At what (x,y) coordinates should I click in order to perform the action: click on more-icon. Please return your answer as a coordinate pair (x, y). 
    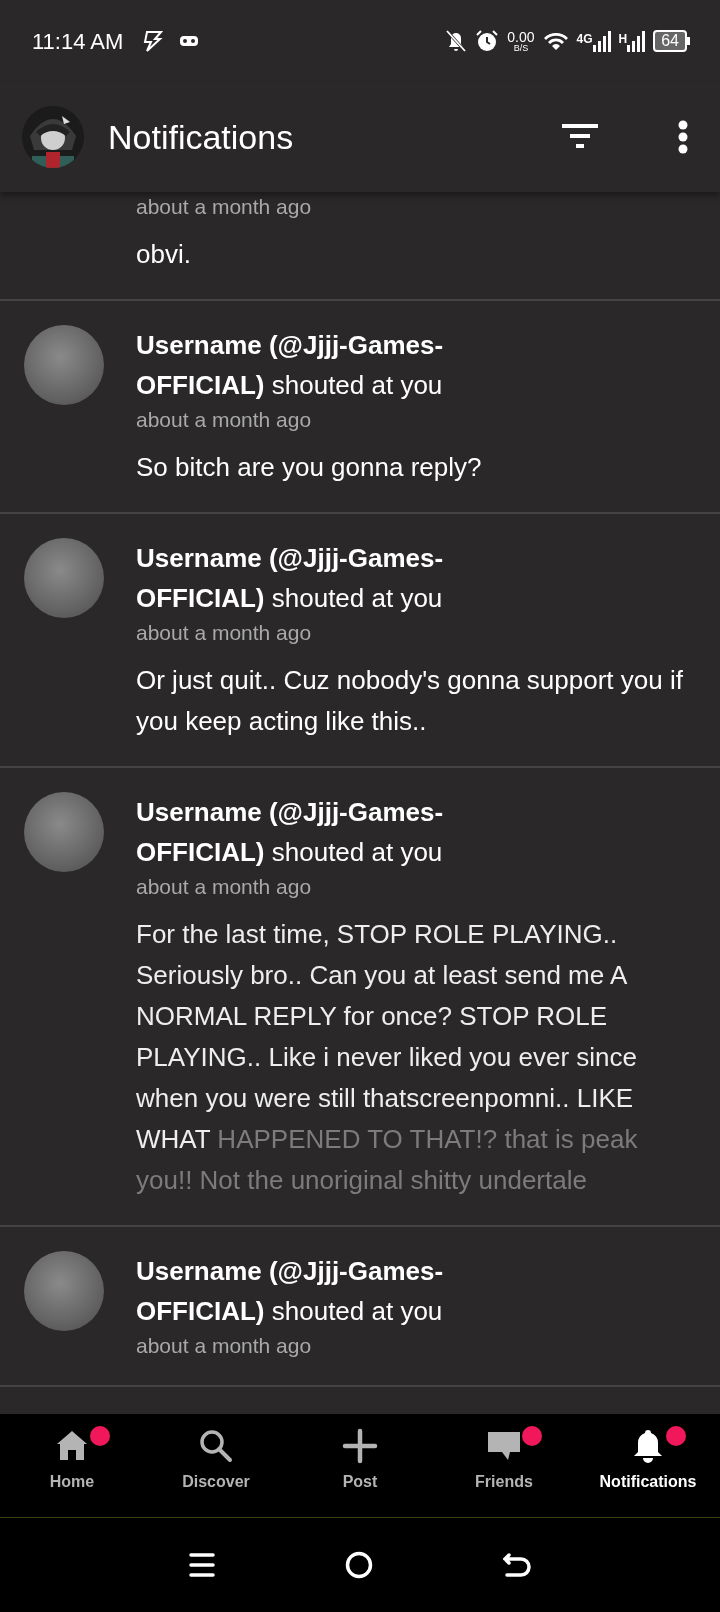
    Looking at the image, I should click on (683, 137).